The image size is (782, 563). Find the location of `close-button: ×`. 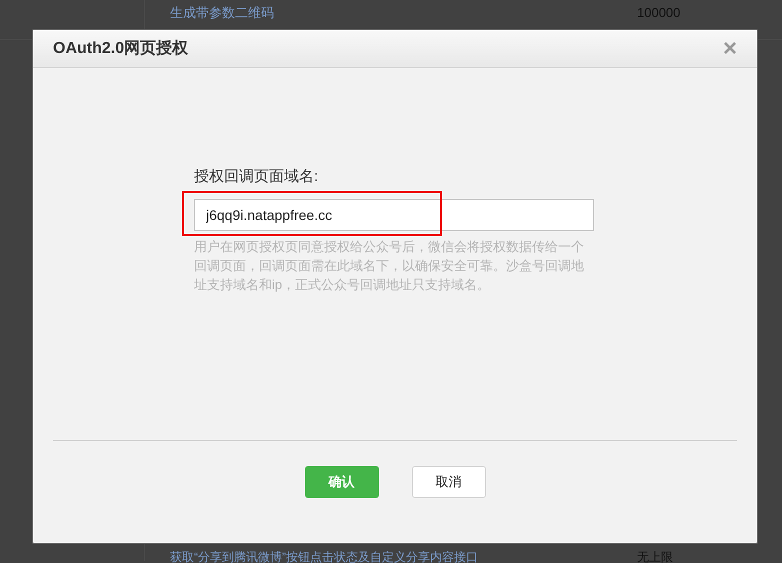

close-button: × is located at coordinates (729, 48).